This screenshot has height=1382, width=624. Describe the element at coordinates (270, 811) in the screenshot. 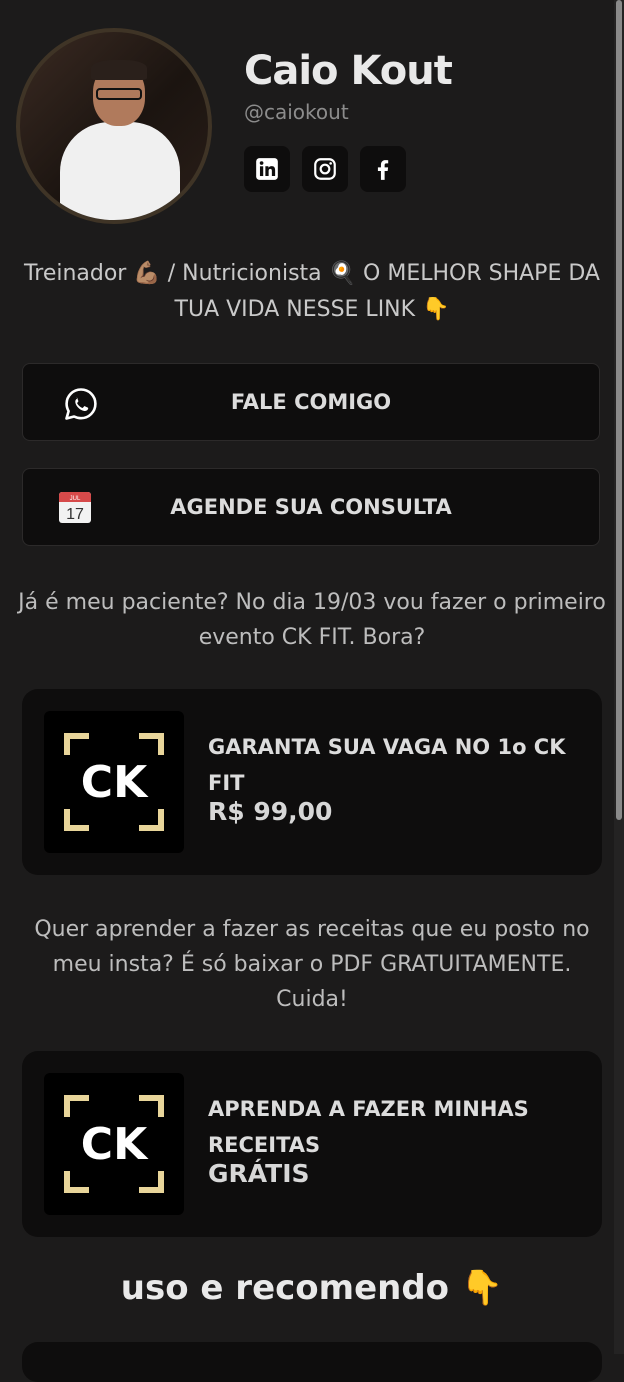

I see `product-price: R$ 99,00` at that location.